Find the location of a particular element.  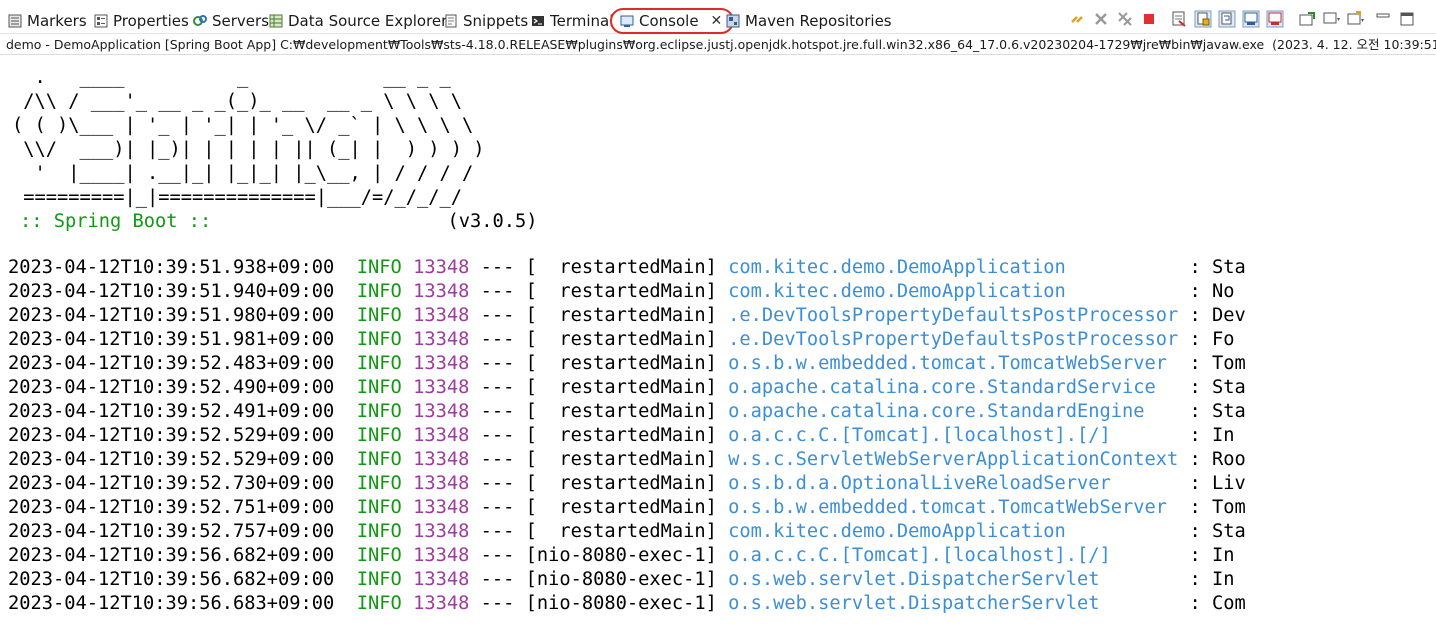

log-message: : Dev is located at coordinates (1217, 315).